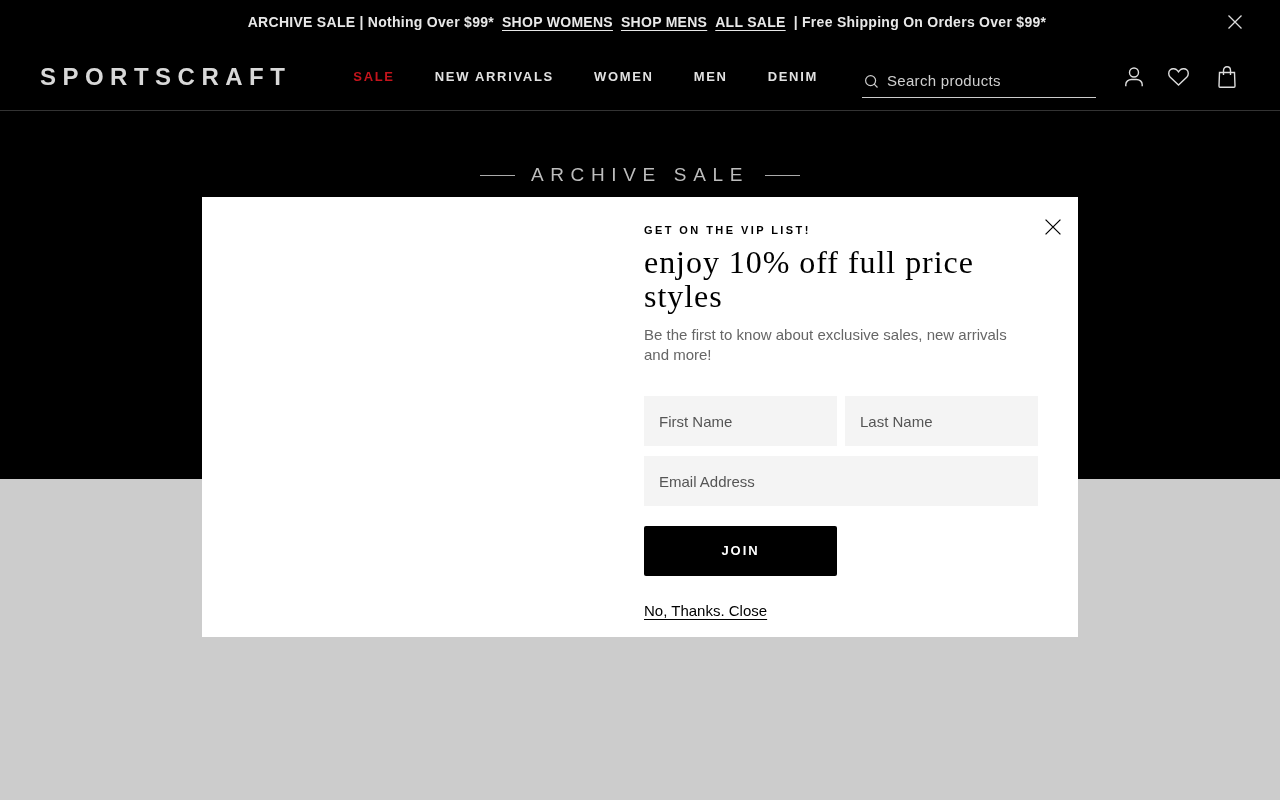 The image size is (1280, 800). Describe the element at coordinates (941, 421) in the screenshot. I see `input-field: Last Name` at that location.